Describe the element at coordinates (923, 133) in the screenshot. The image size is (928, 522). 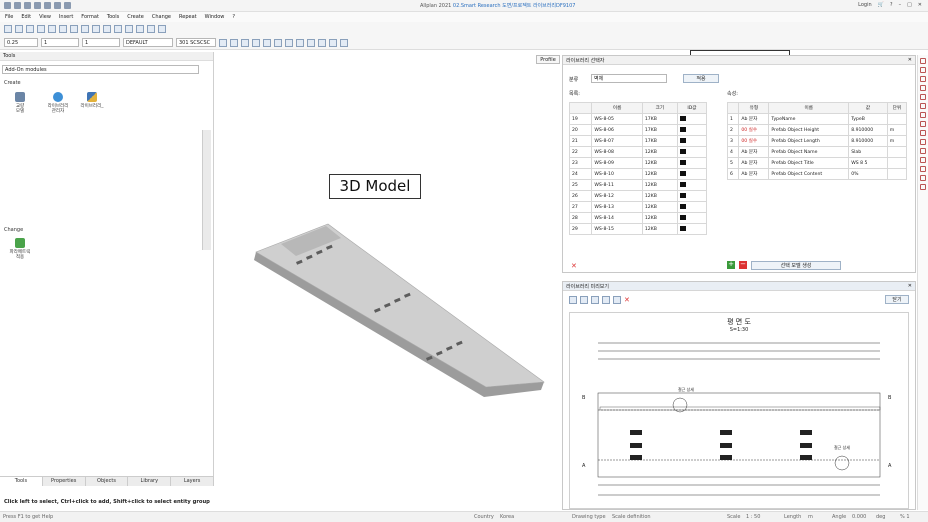
I see `mirror-tool-icon` at that location.